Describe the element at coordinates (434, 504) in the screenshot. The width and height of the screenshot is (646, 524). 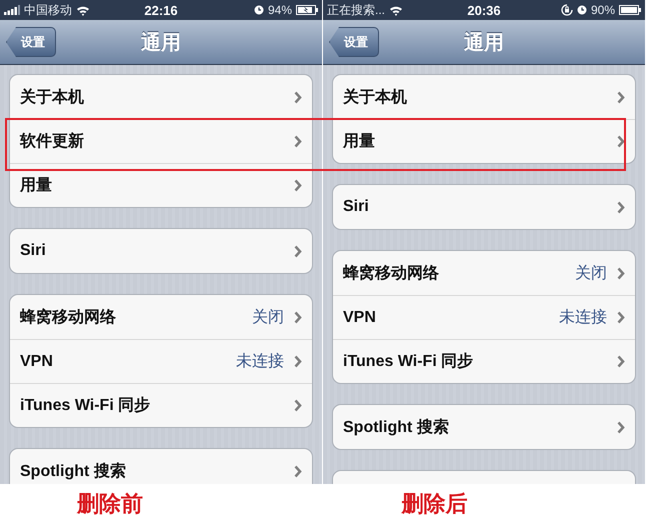
I see `caption: 删除后` at that location.